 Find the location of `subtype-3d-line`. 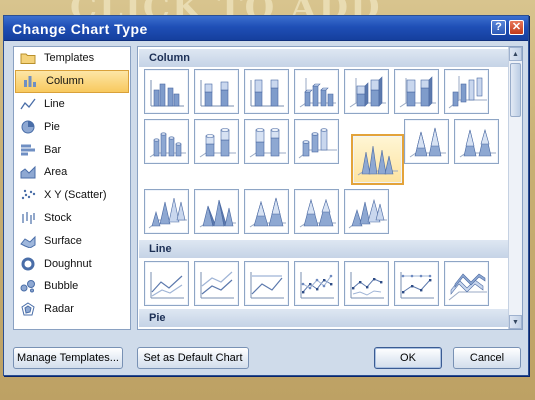

subtype-3d-line is located at coordinates (466, 283).